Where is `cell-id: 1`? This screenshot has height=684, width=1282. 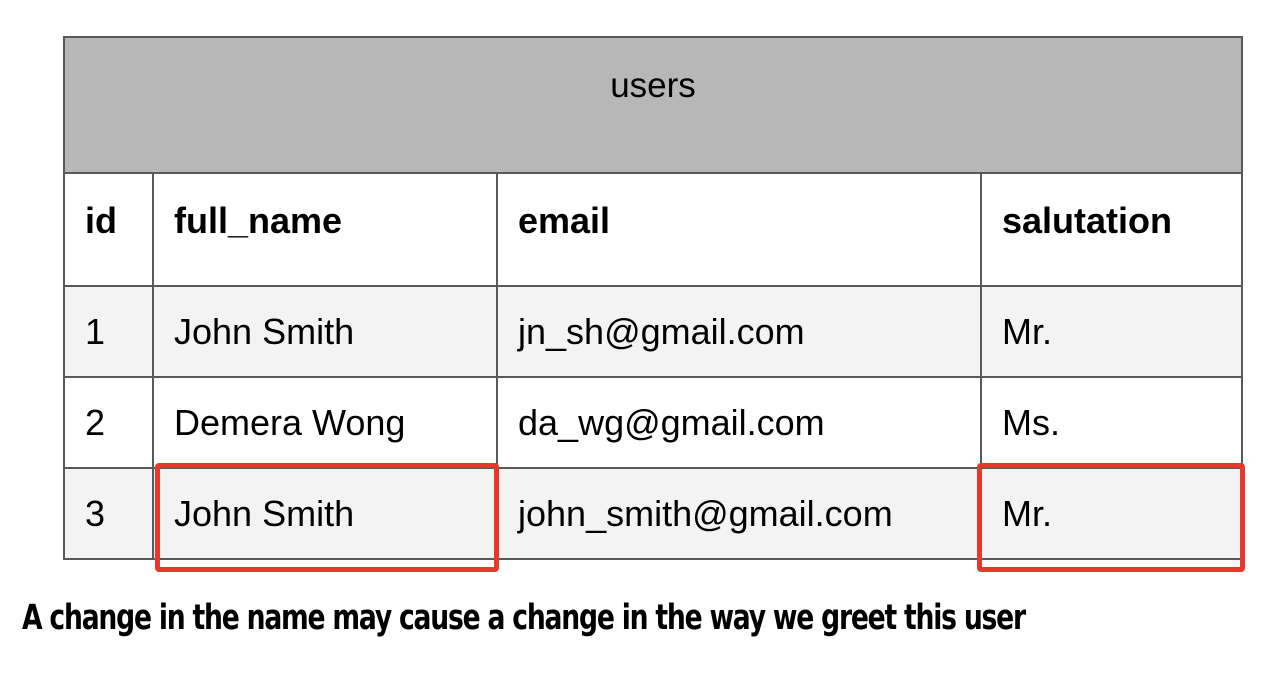 cell-id: 1 is located at coordinates (108, 331).